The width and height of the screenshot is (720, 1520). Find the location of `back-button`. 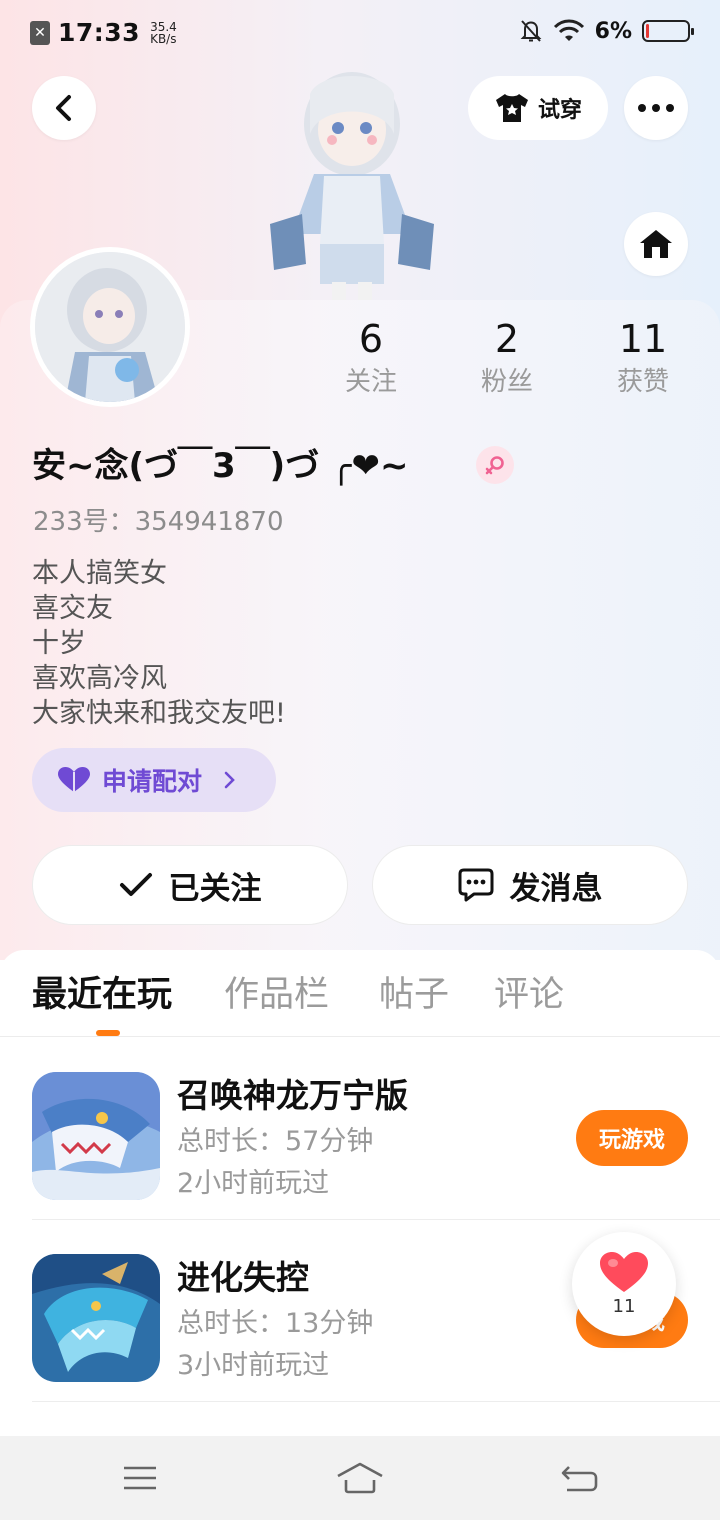

back-button is located at coordinates (64, 108).